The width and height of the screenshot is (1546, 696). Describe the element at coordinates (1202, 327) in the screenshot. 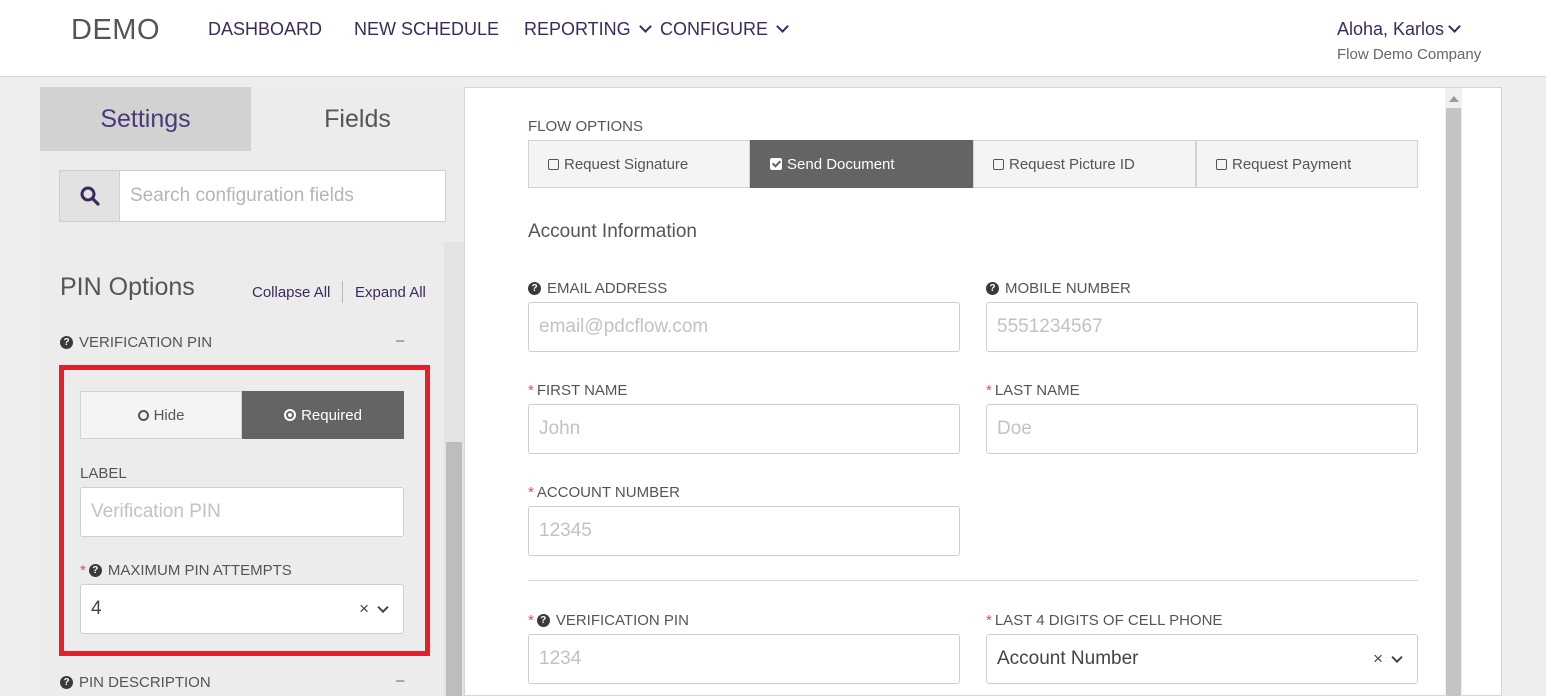

I see `mobile-field` at that location.